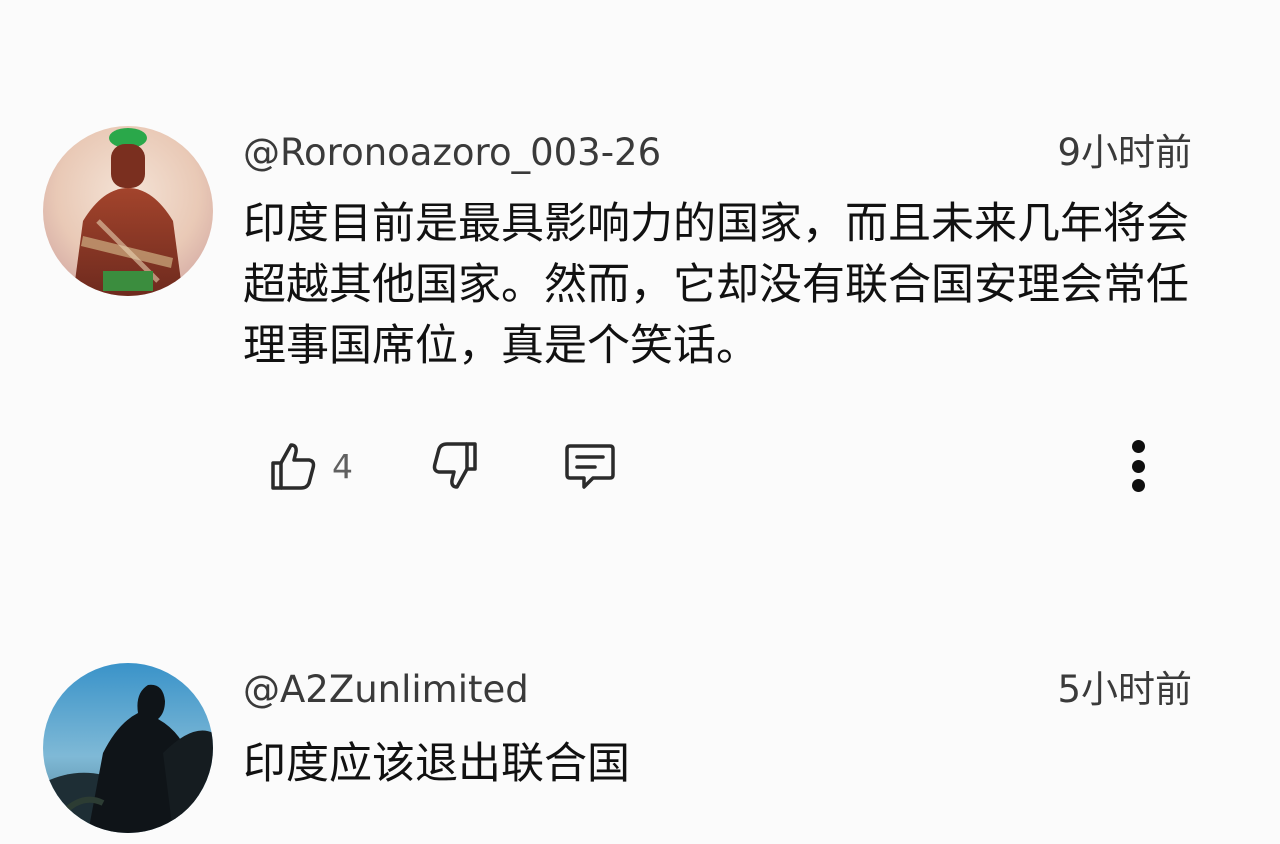  What do you see at coordinates (342, 466) in the screenshot?
I see `like-count: 4` at bounding box center [342, 466].